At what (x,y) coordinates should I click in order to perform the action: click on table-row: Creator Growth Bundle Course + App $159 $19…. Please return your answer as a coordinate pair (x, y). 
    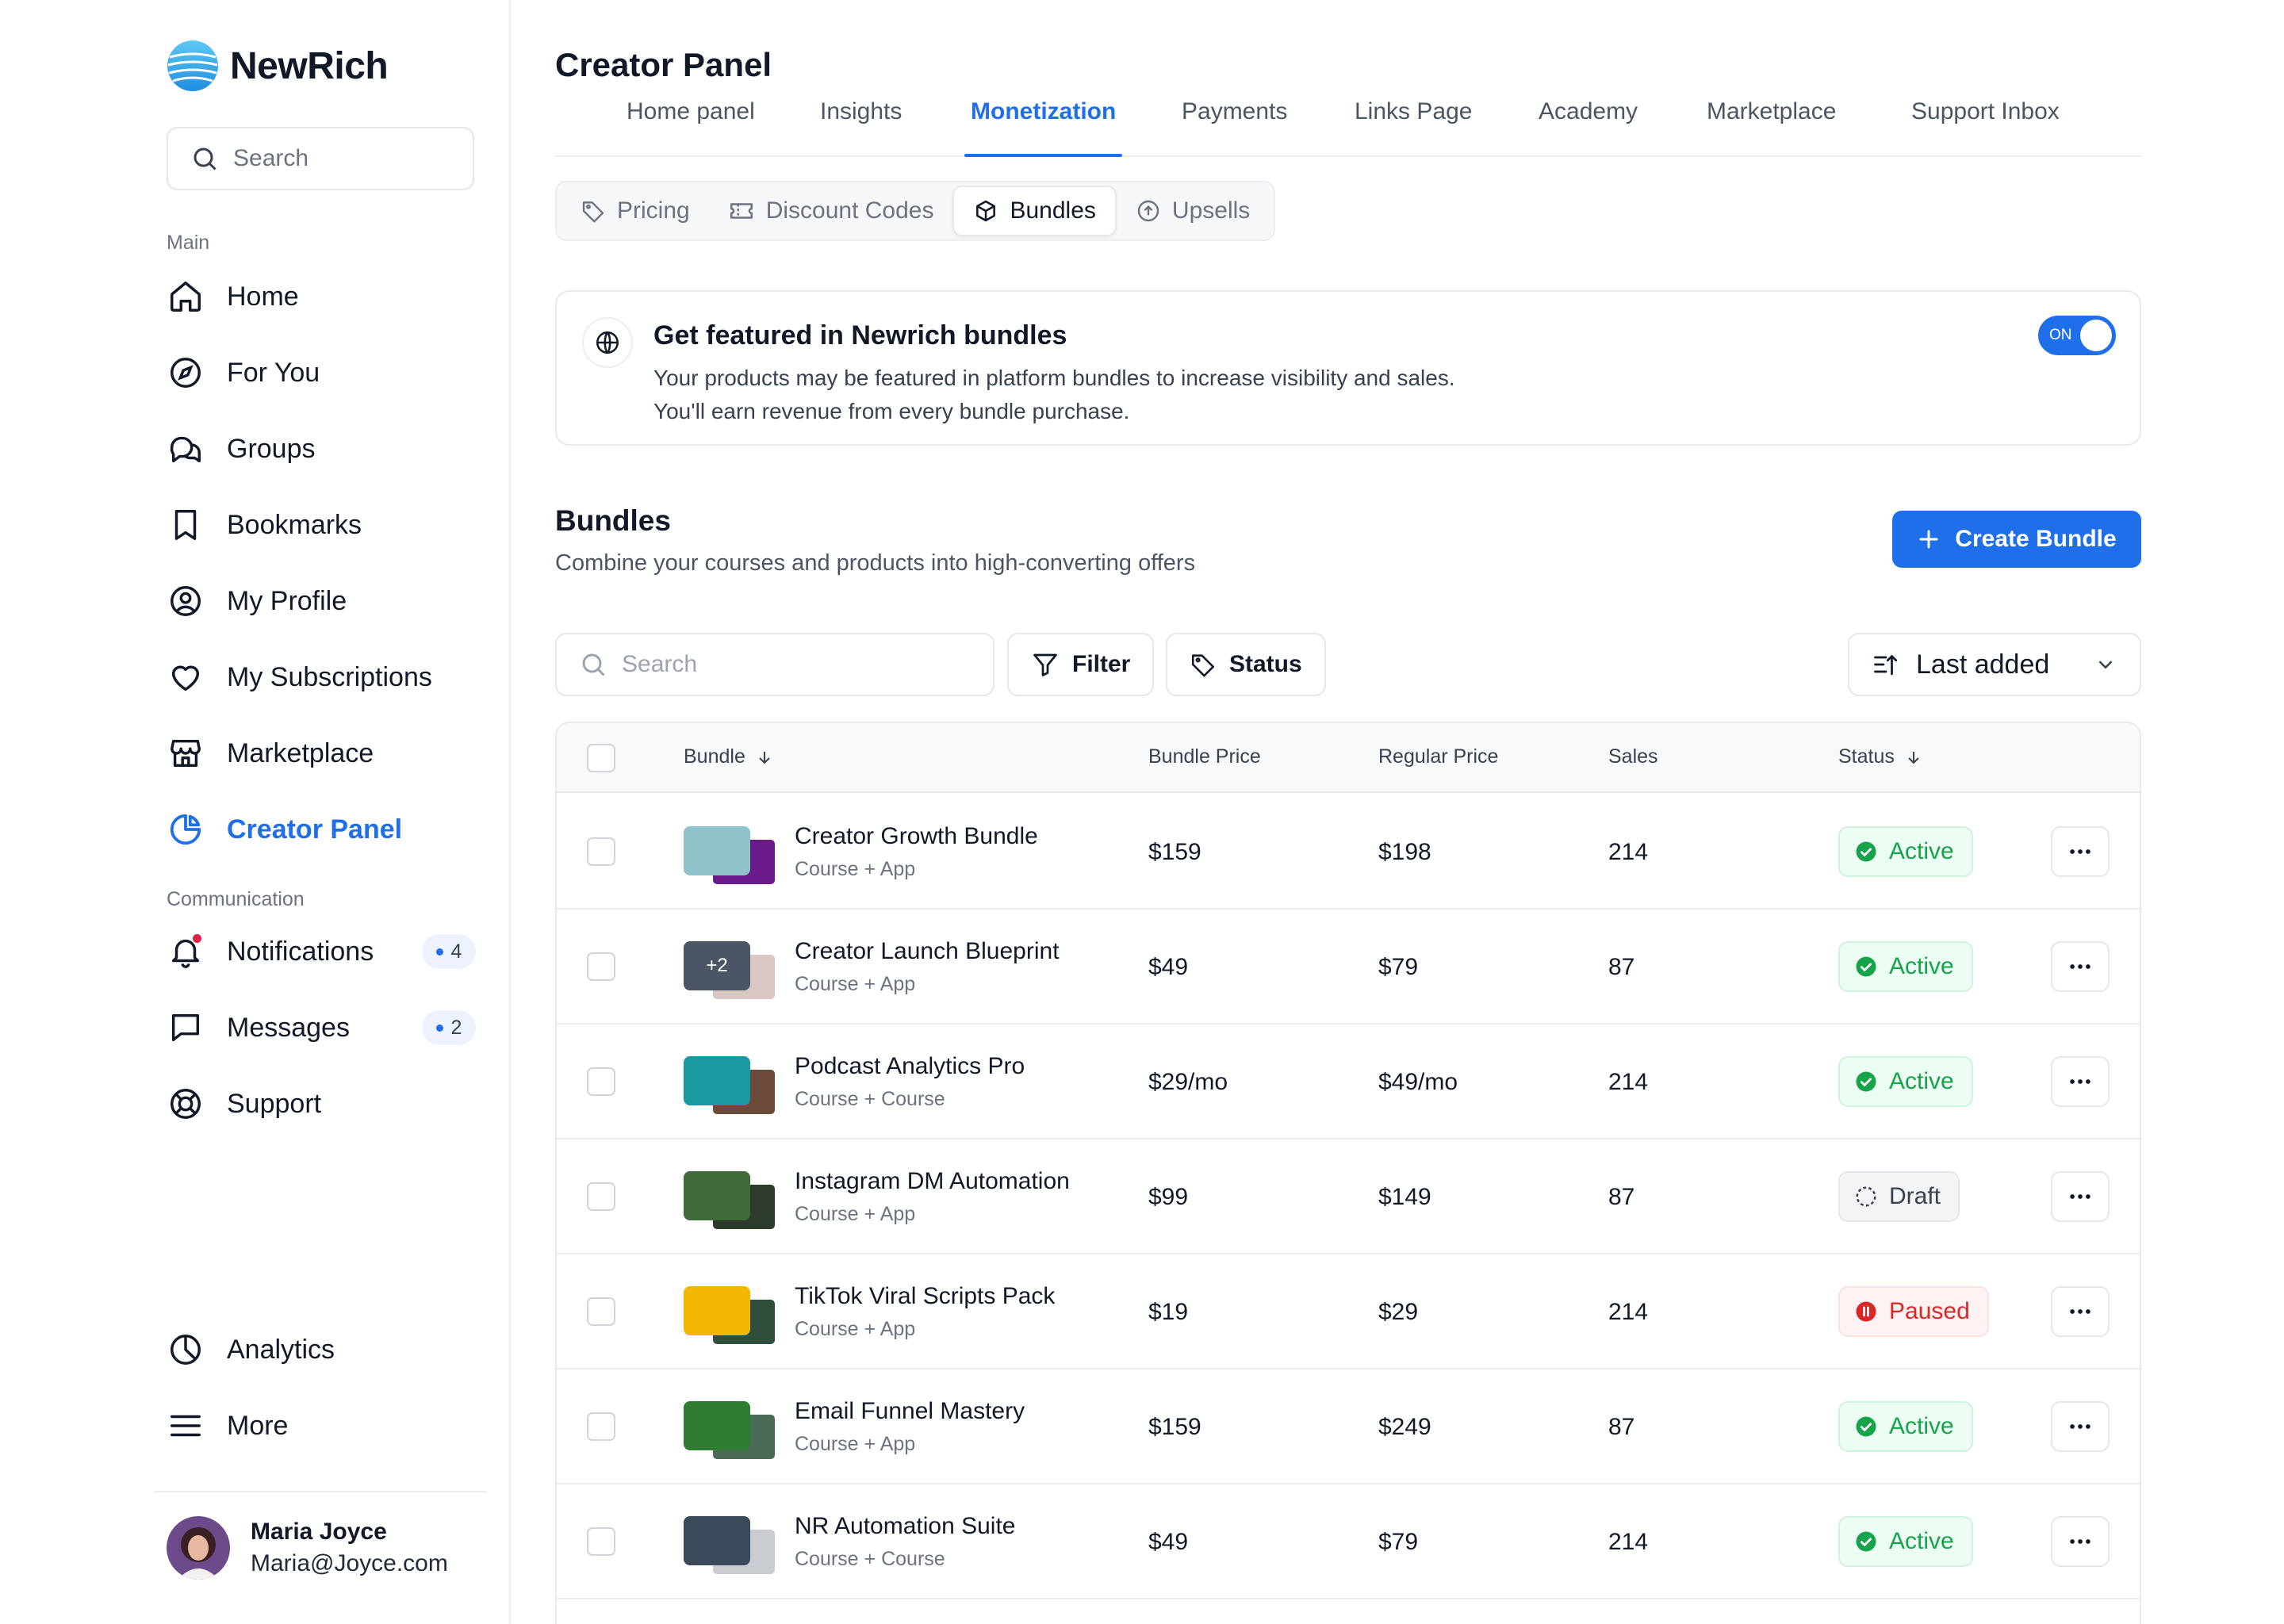
    Looking at the image, I should click on (1348, 852).